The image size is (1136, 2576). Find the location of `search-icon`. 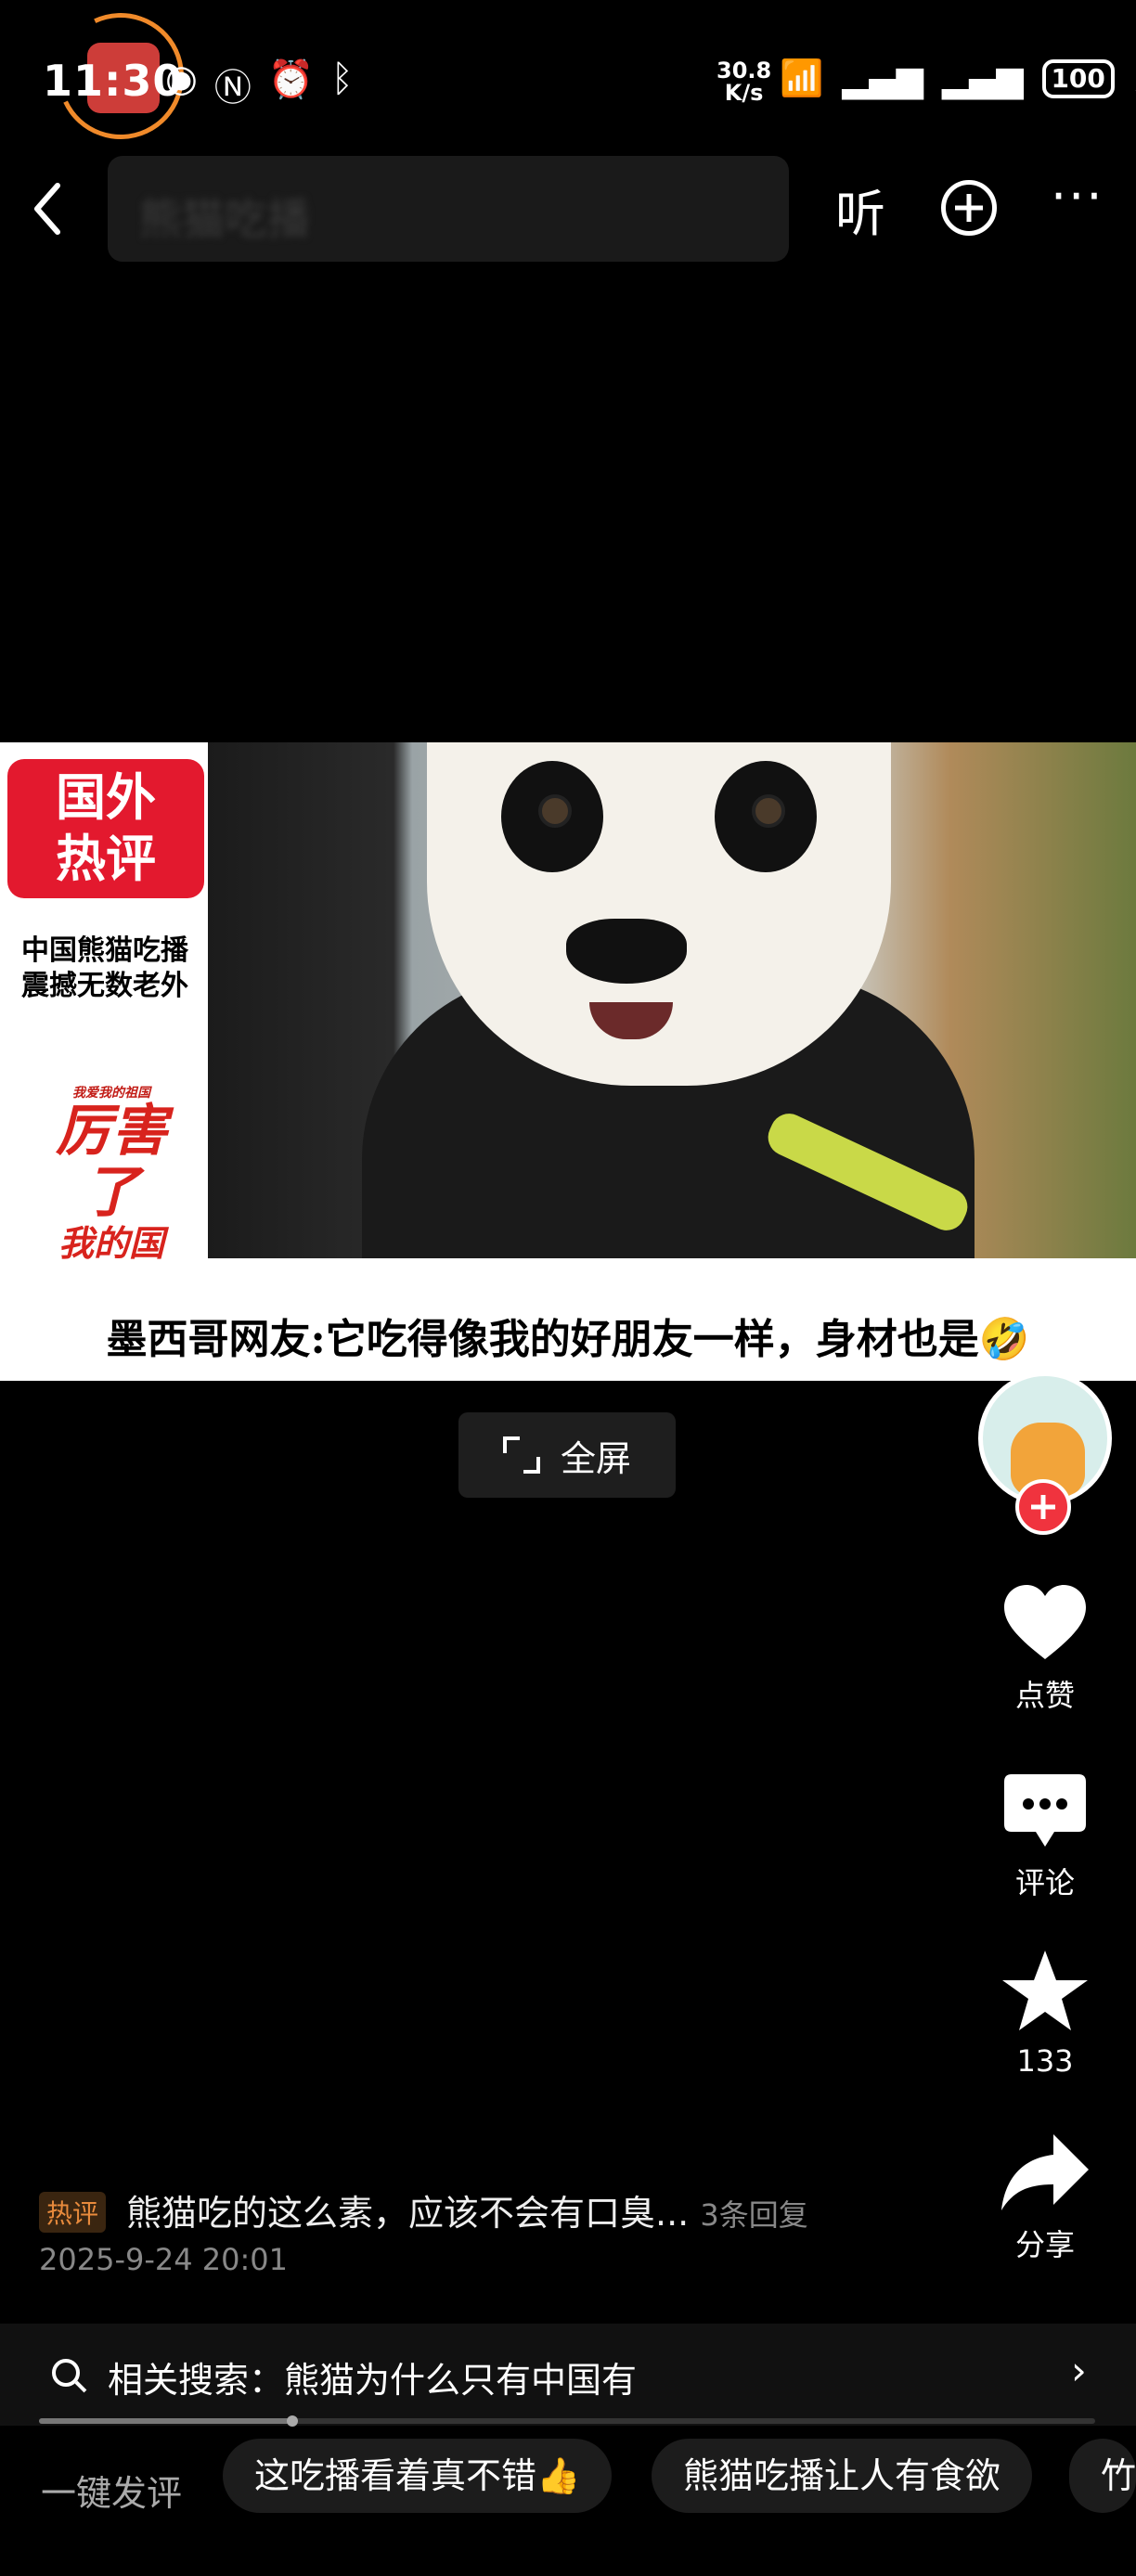

search-icon is located at coordinates (66, 2373).